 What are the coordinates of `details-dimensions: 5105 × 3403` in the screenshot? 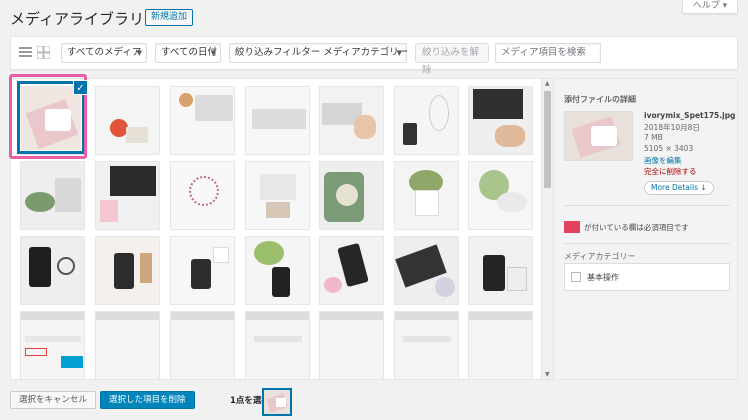 It's located at (669, 148).